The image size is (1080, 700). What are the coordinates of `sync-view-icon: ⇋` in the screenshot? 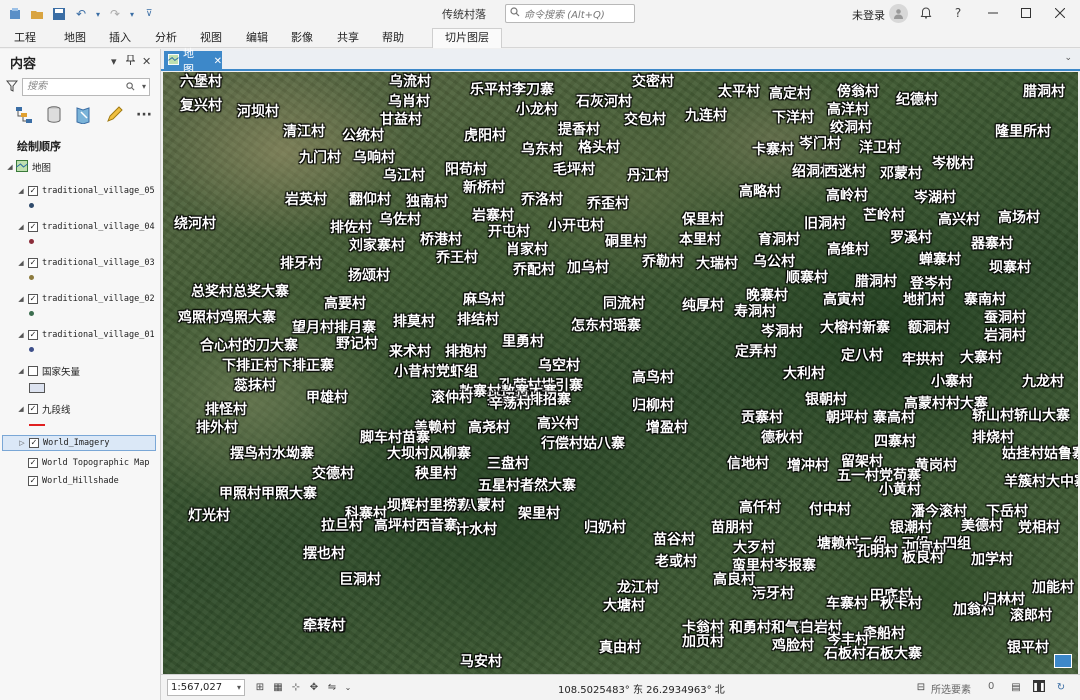 It's located at (332, 687).